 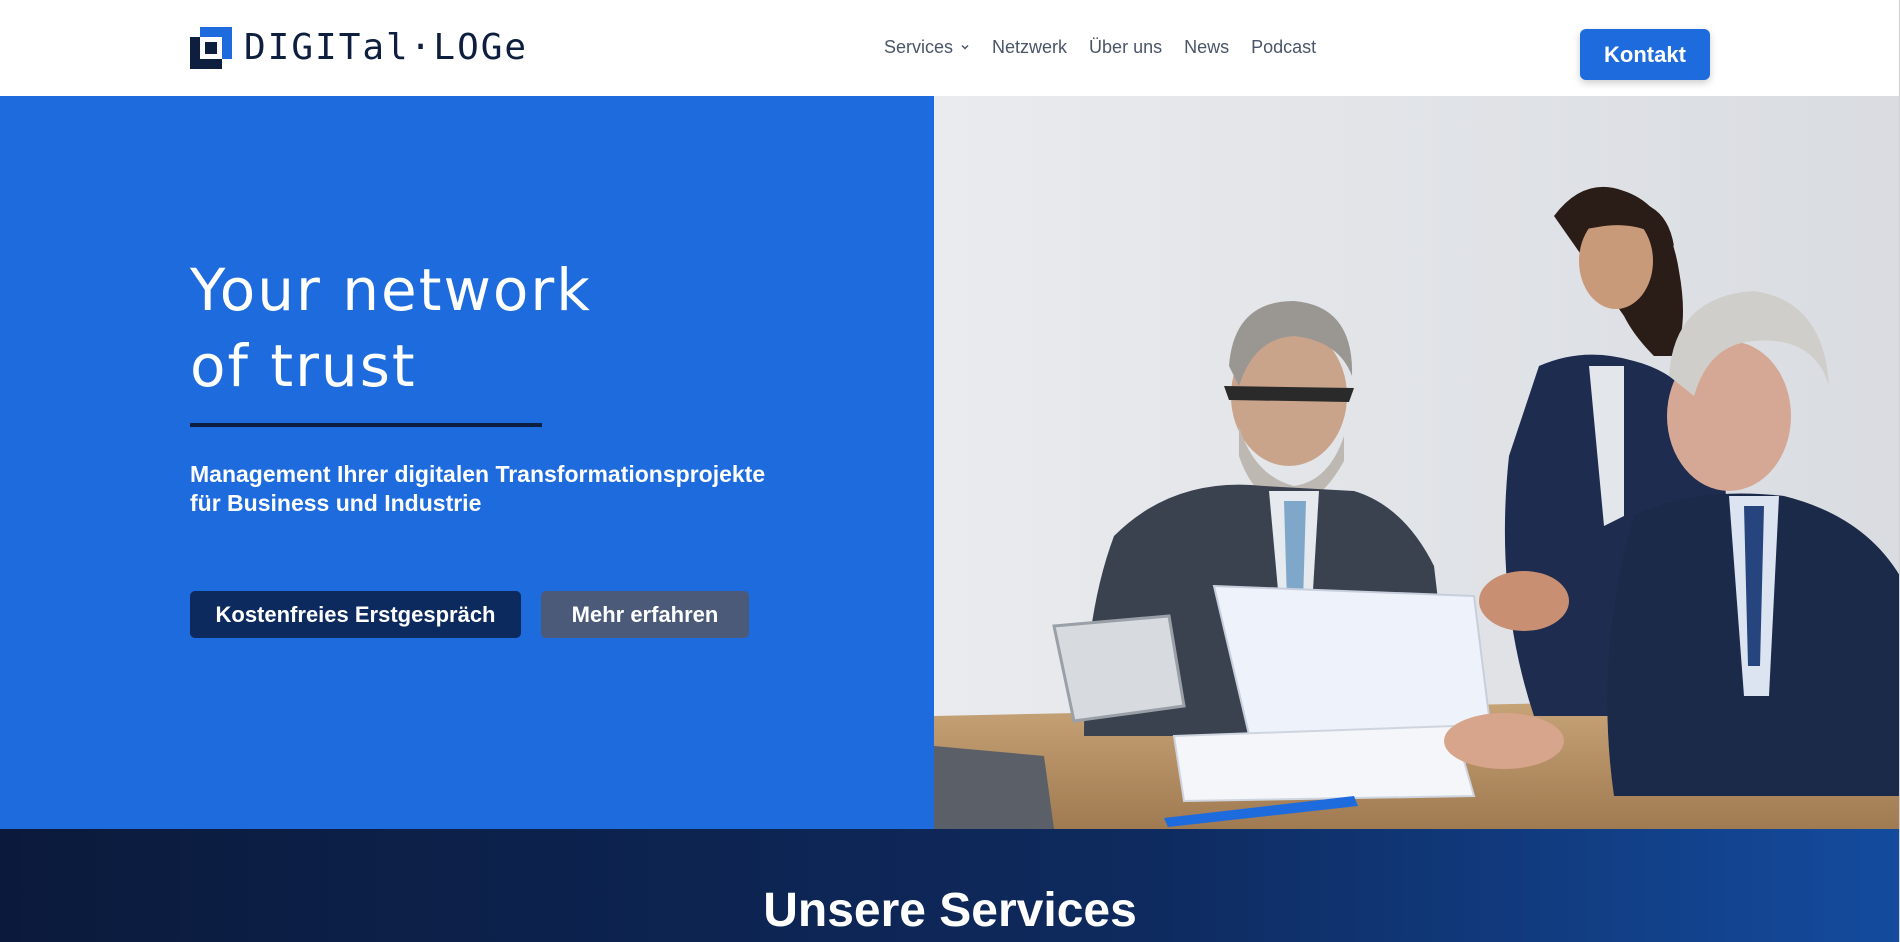 I want to click on nav-item-netzwerk: Netzwerk, so click(x=1029, y=47).